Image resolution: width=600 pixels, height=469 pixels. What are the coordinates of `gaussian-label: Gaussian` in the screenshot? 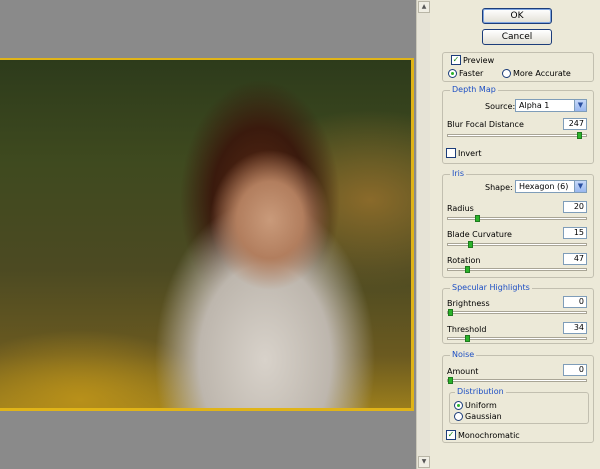 It's located at (483, 416).